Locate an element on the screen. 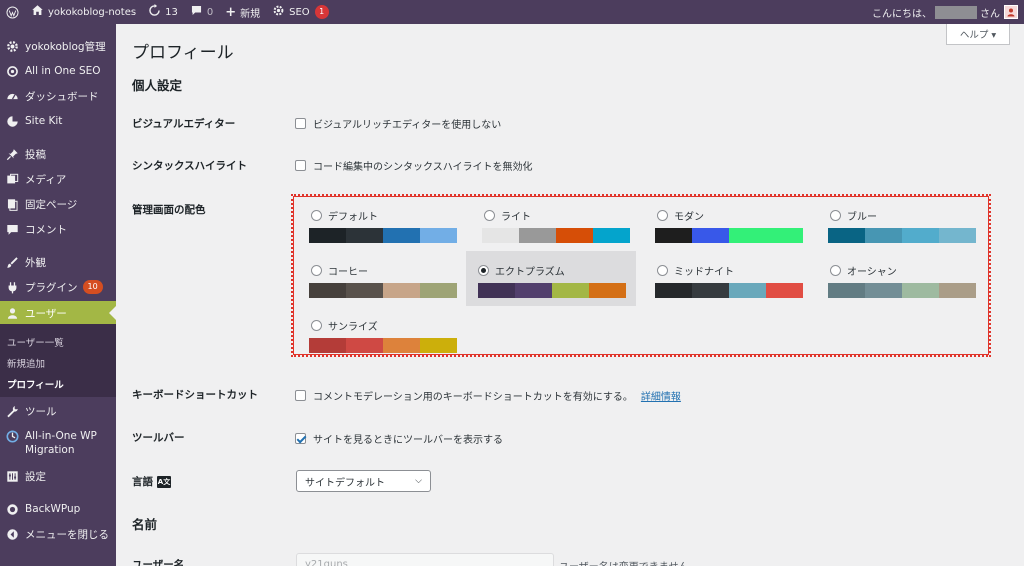 The width and height of the screenshot is (1024, 566). sidebar-item-tools: ツール is located at coordinates (58, 411).